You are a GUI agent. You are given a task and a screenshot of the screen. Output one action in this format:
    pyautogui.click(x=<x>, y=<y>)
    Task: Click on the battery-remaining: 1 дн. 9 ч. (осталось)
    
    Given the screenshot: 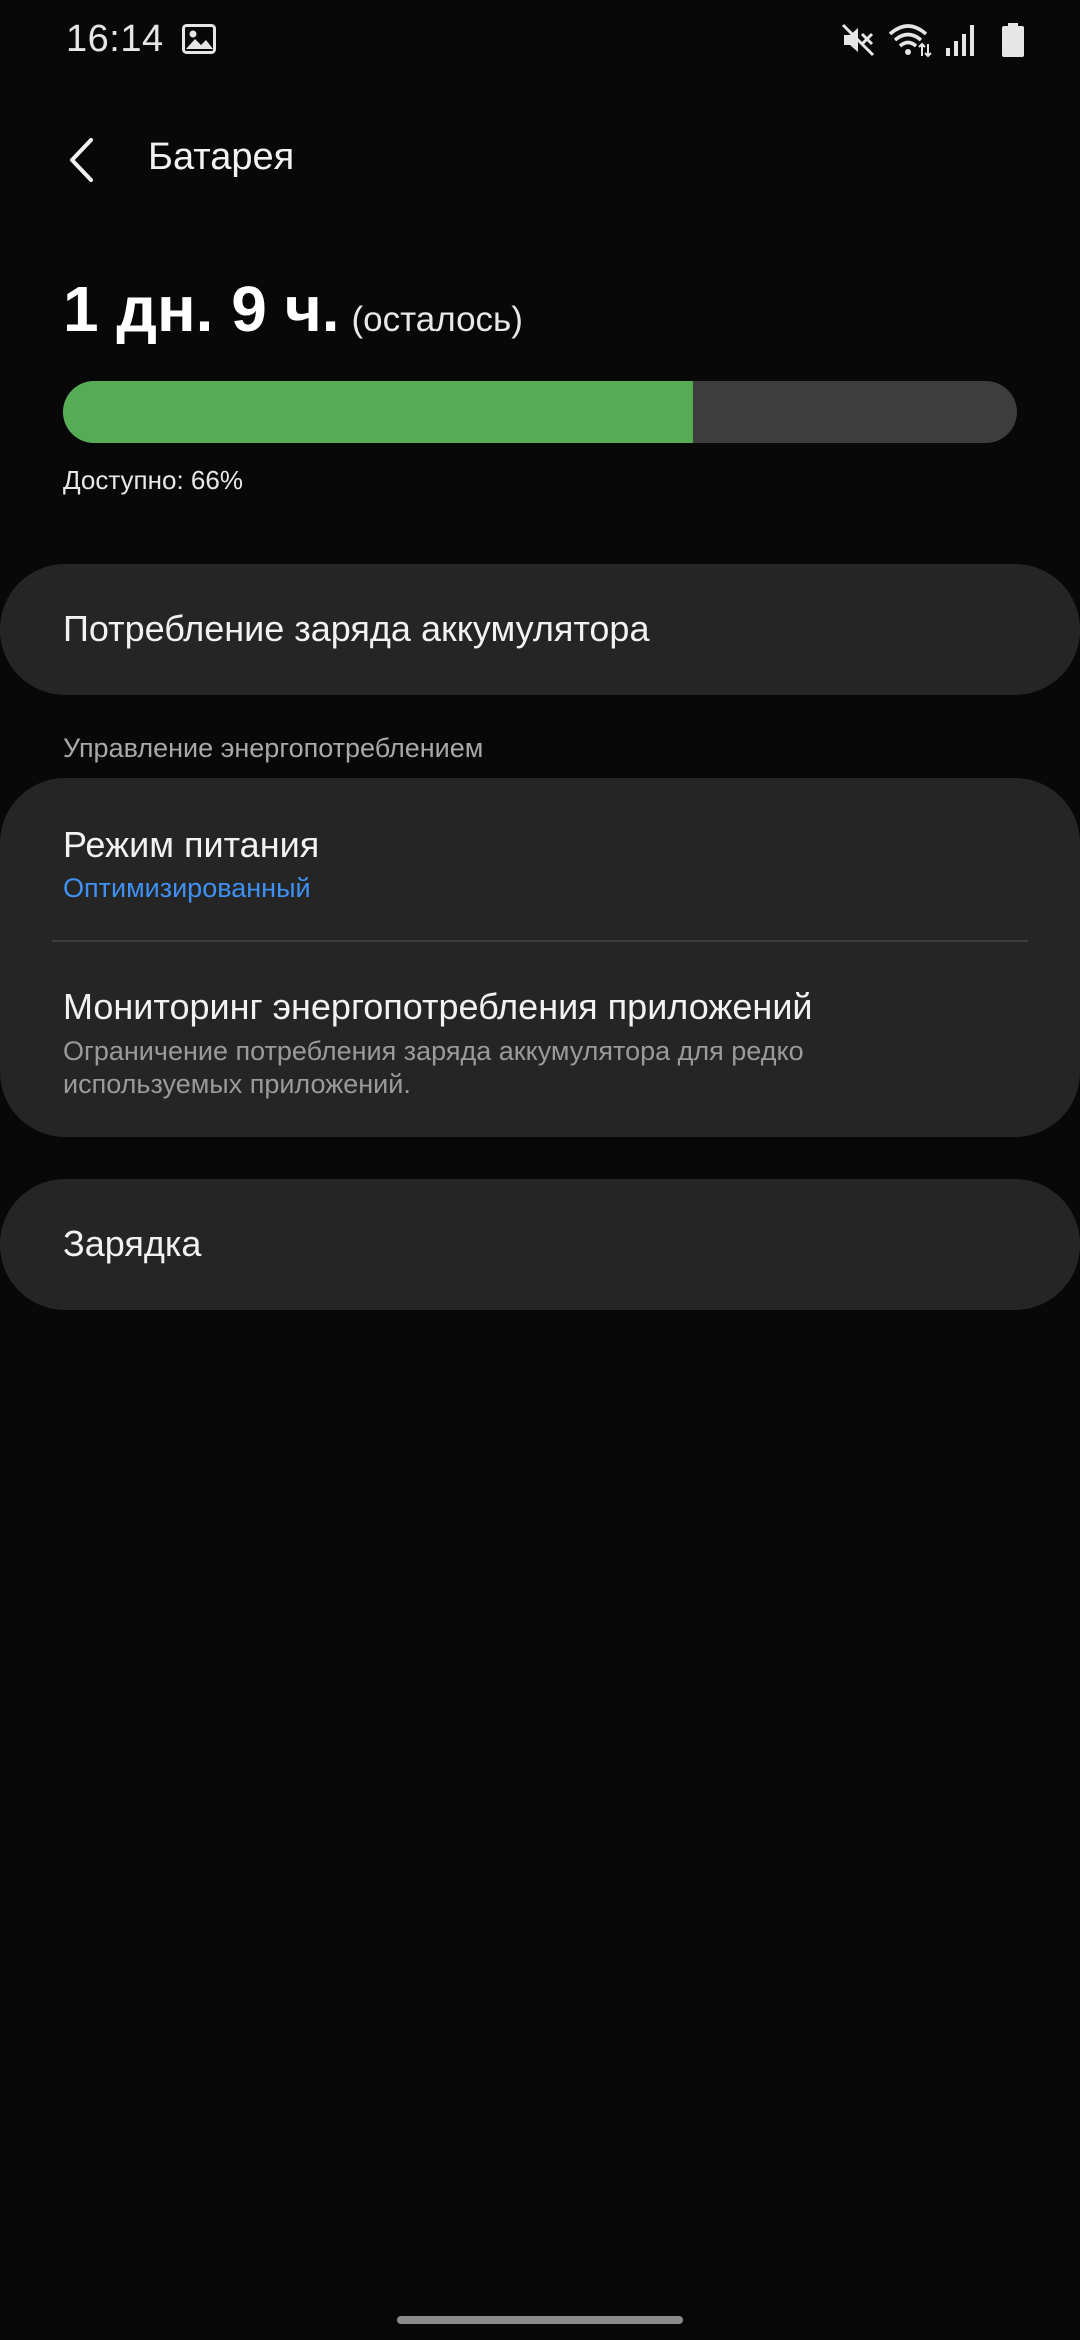 What is the action you would take?
    pyautogui.click(x=293, y=309)
    